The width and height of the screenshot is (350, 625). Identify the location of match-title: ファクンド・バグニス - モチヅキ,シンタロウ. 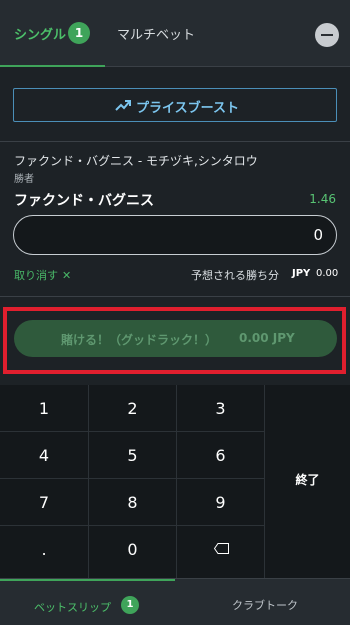
(136, 161).